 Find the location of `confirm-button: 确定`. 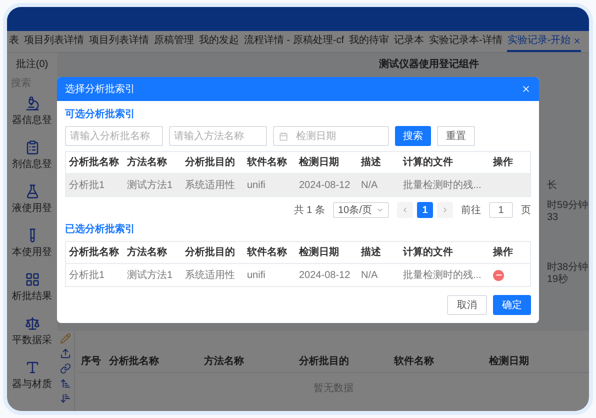

confirm-button: 确定 is located at coordinates (512, 305).